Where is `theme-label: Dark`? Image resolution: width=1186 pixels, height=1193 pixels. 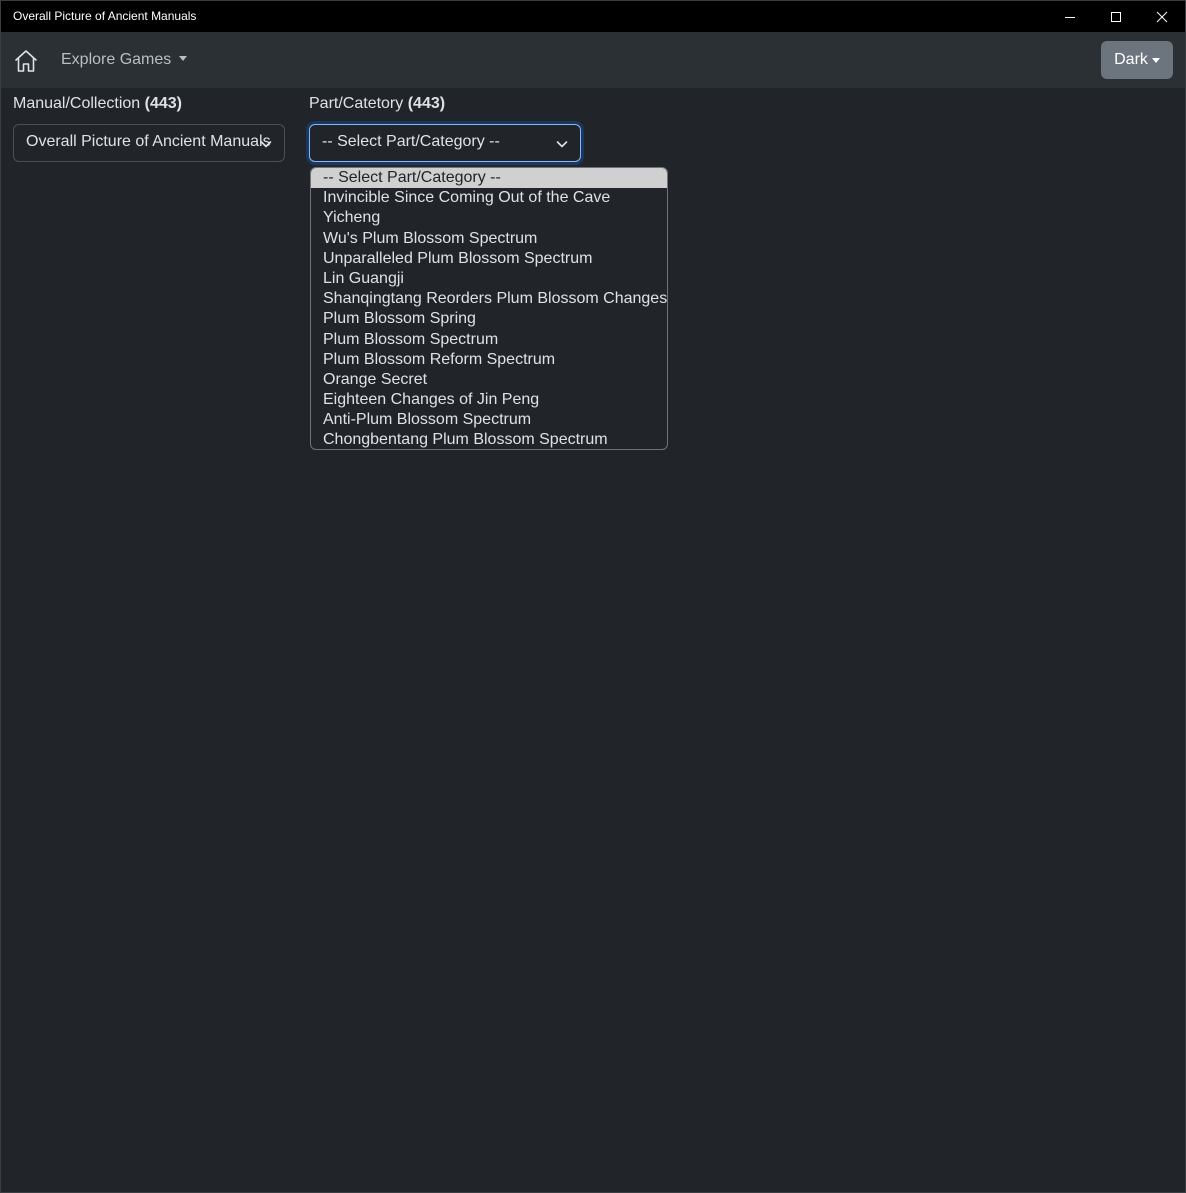
theme-label: Dark is located at coordinates (1131, 59).